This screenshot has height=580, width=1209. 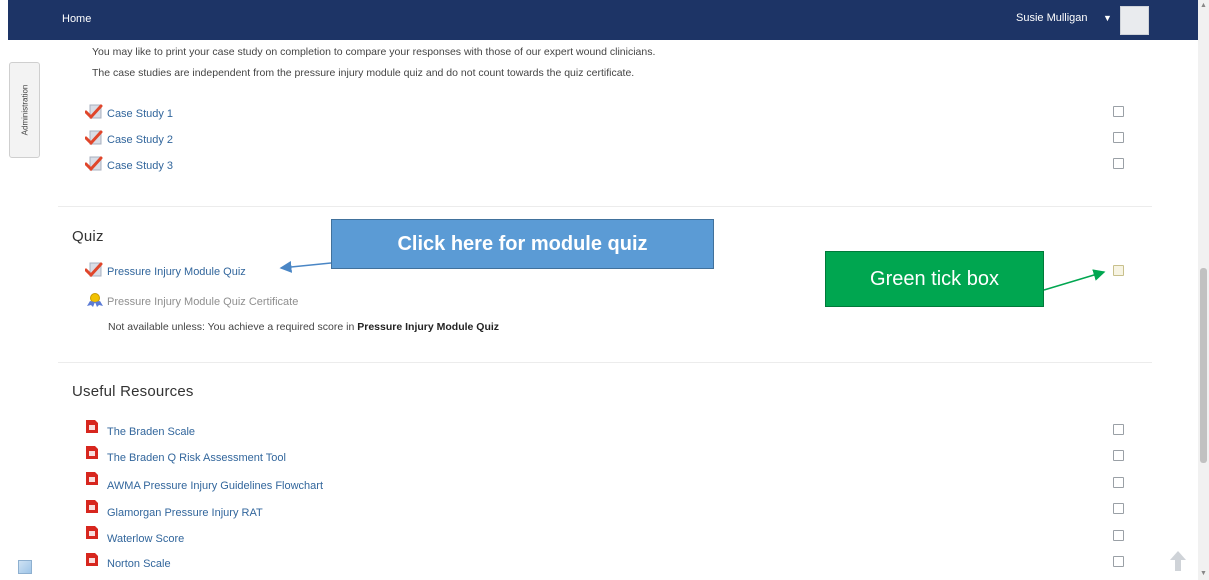 What do you see at coordinates (1074, 280) in the screenshot?
I see `tick-annotation-arrow` at bounding box center [1074, 280].